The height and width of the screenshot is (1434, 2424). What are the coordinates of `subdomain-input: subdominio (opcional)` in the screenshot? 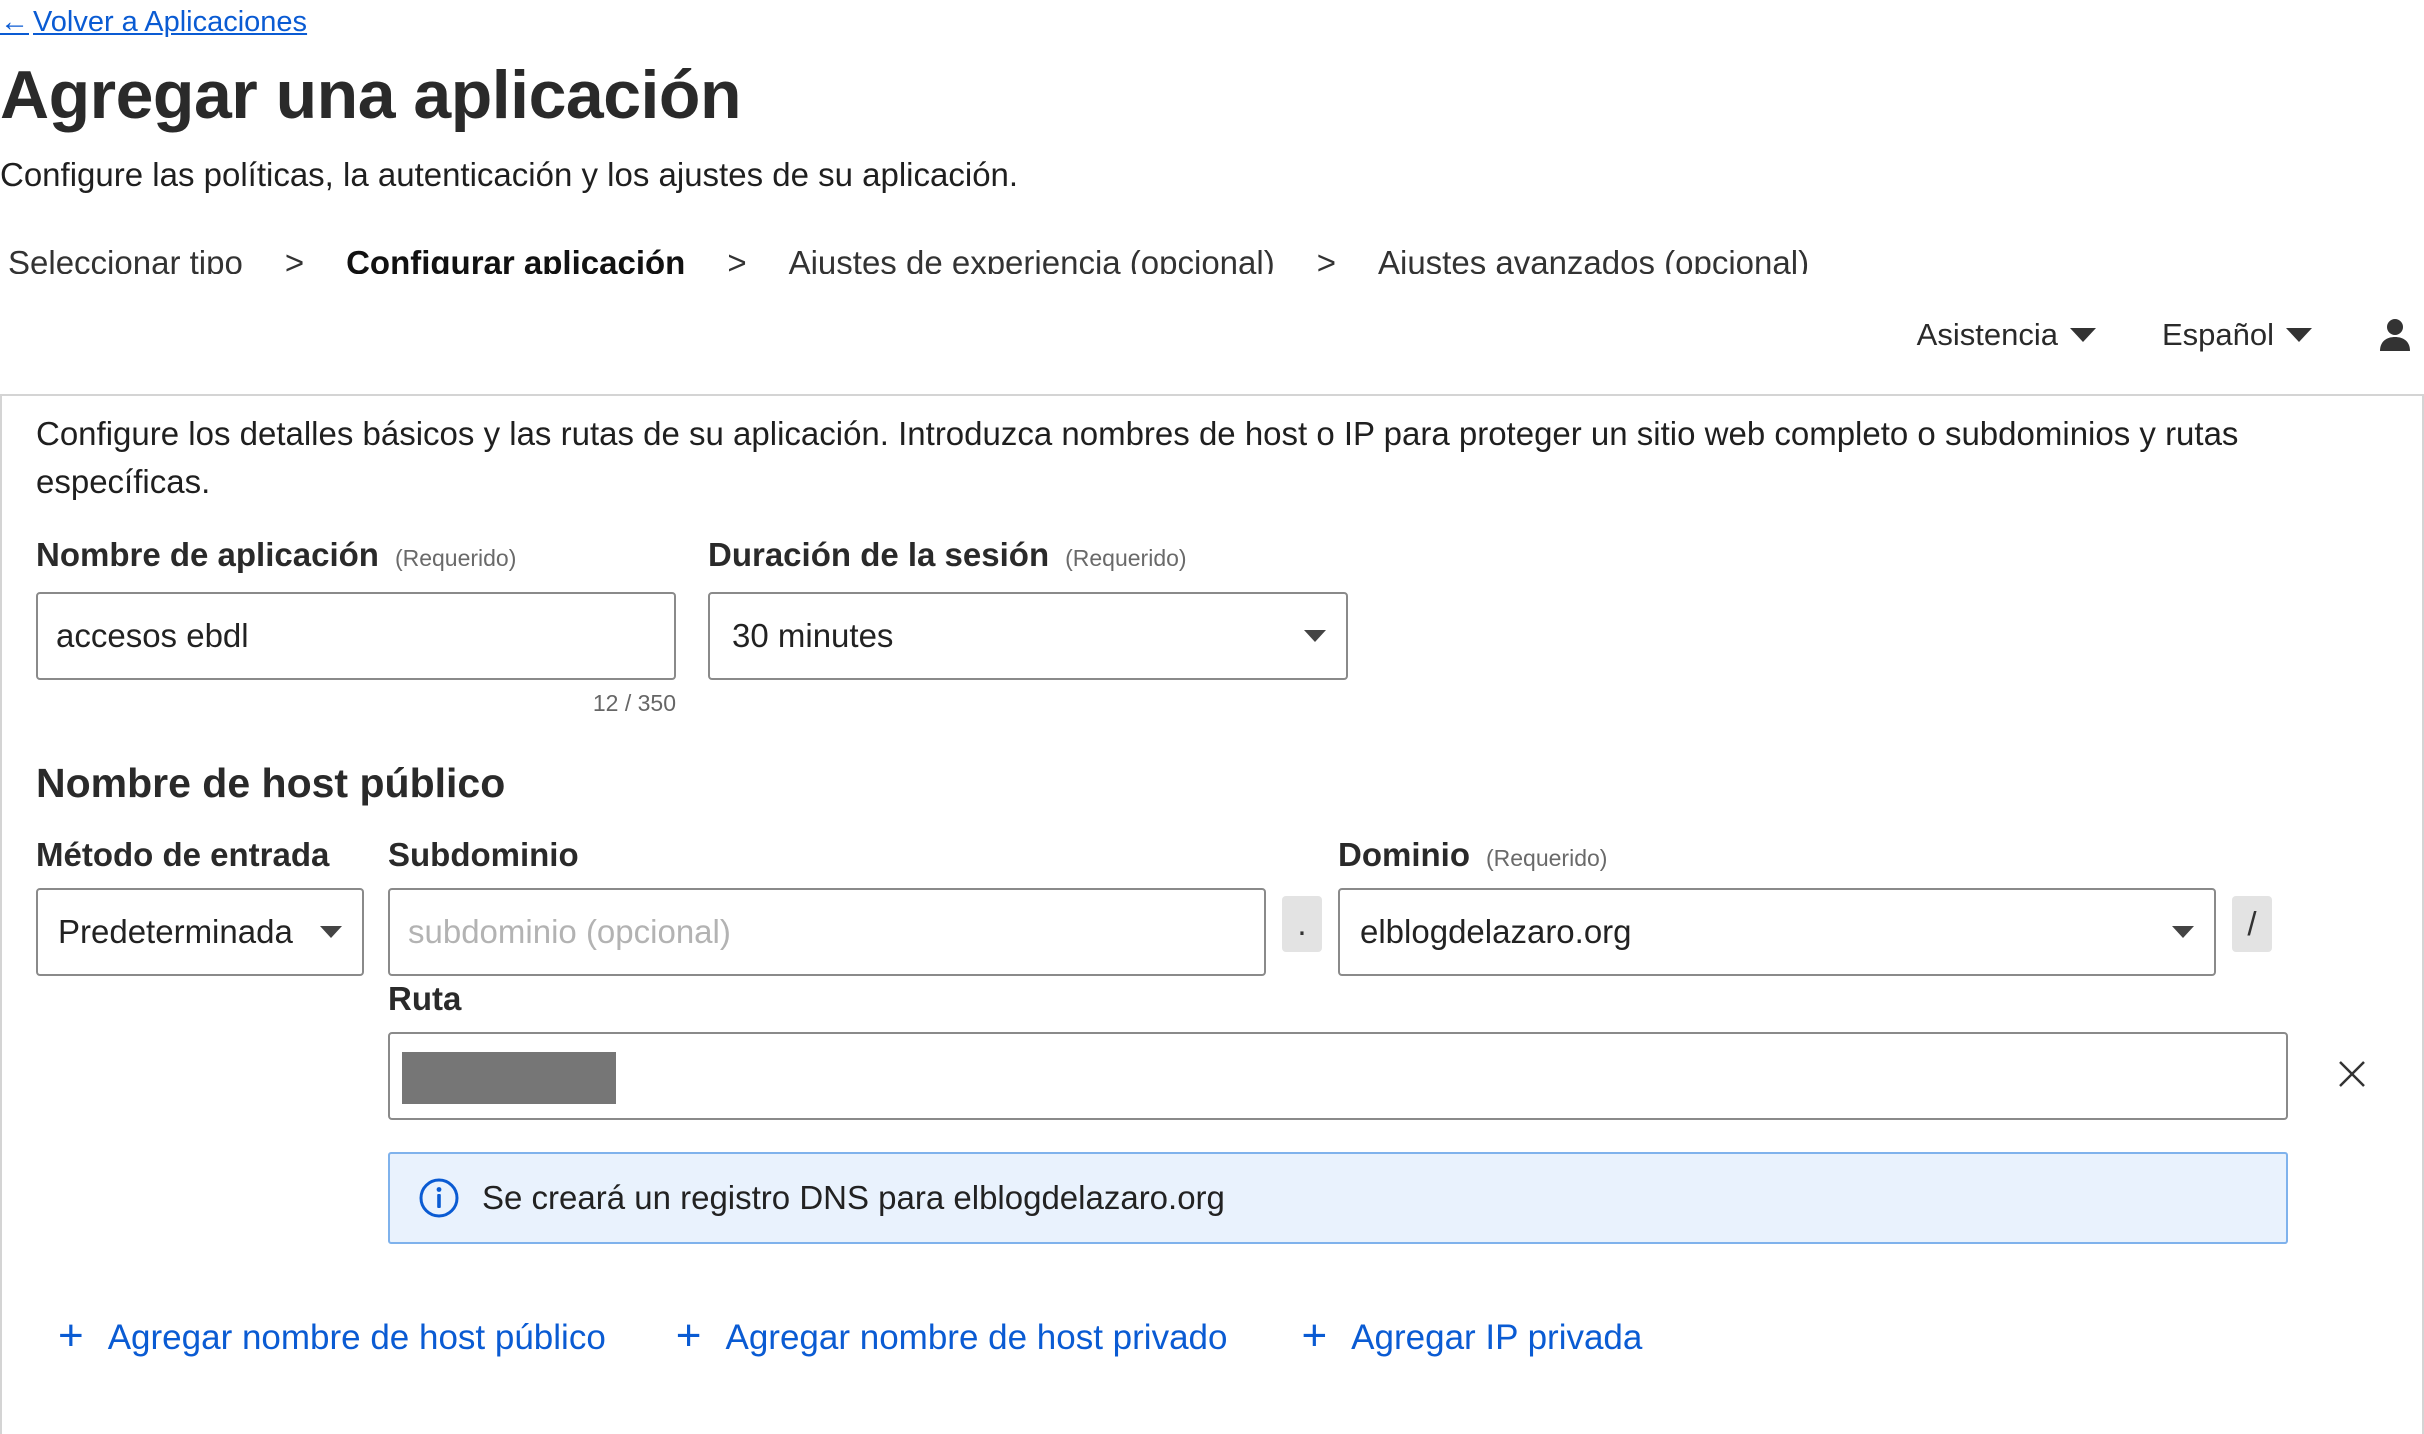 It's located at (827, 932).